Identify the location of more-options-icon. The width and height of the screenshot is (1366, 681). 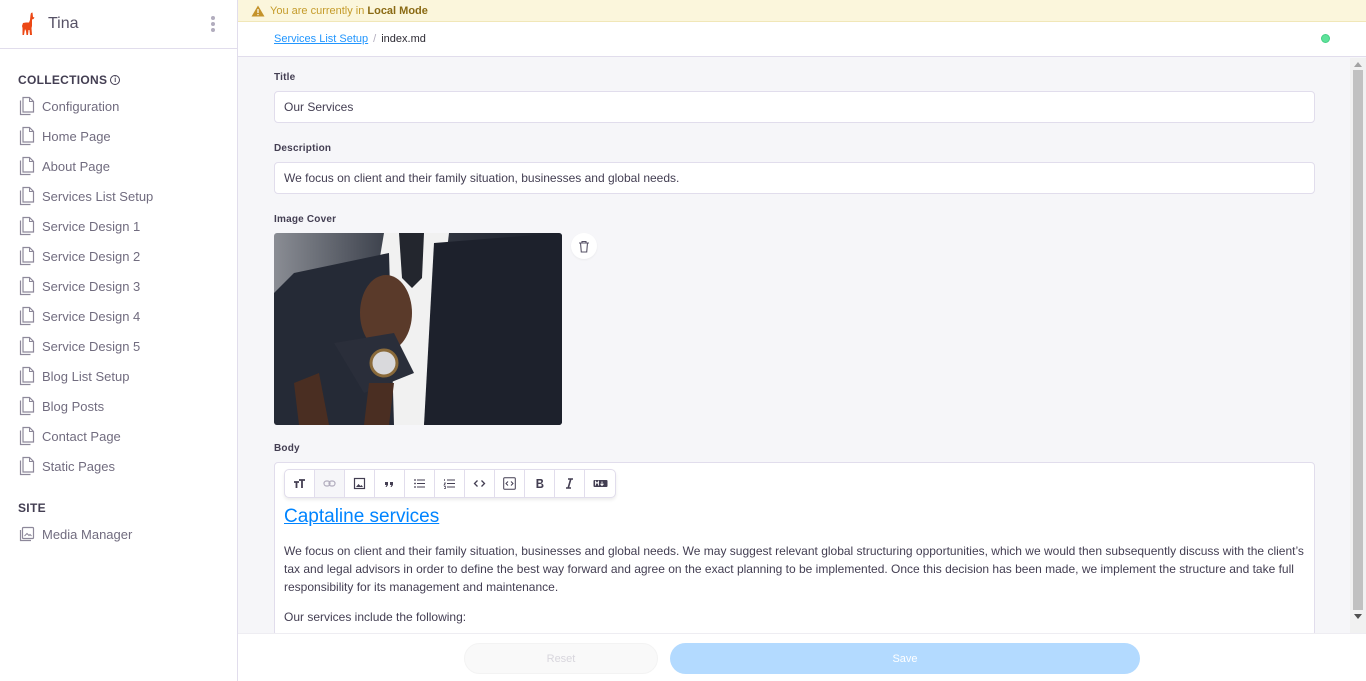
(213, 24).